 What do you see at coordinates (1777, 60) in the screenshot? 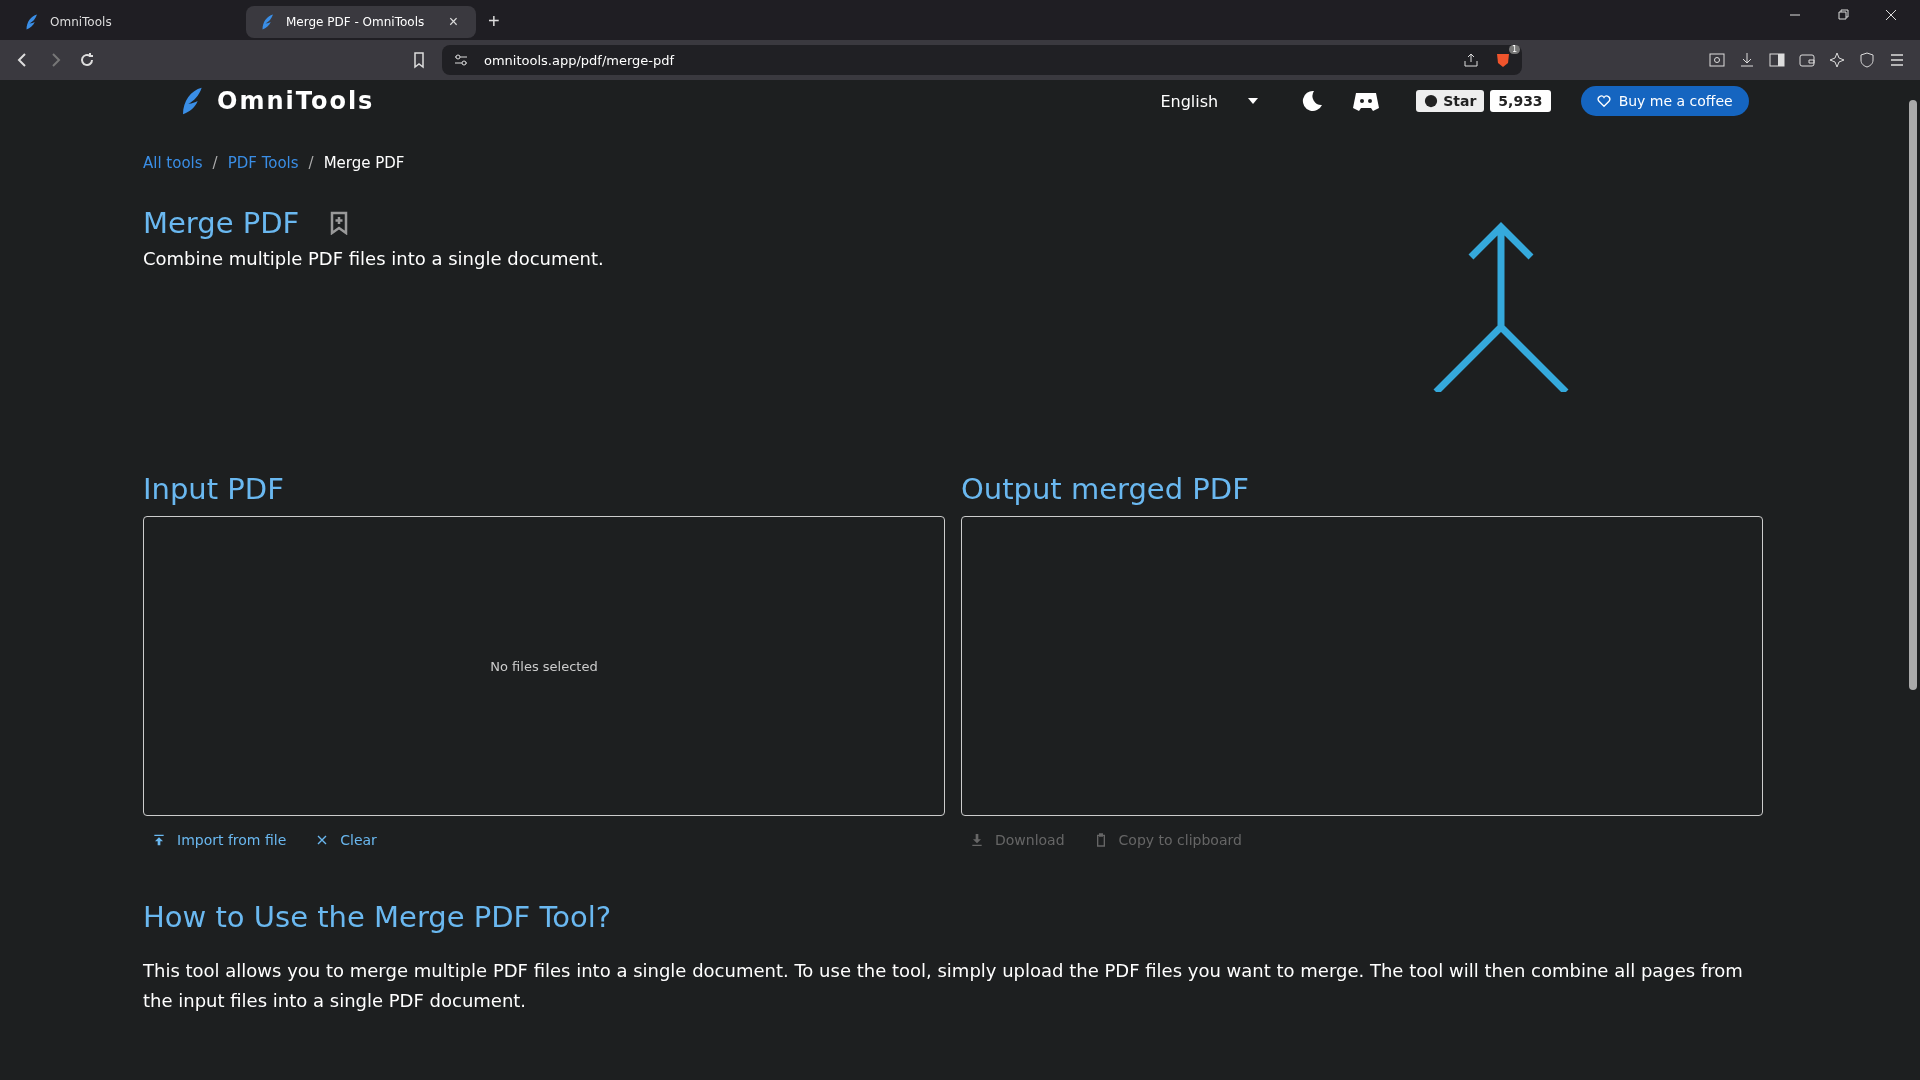
I see `sidebar-icon` at bounding box center [1777, 60].